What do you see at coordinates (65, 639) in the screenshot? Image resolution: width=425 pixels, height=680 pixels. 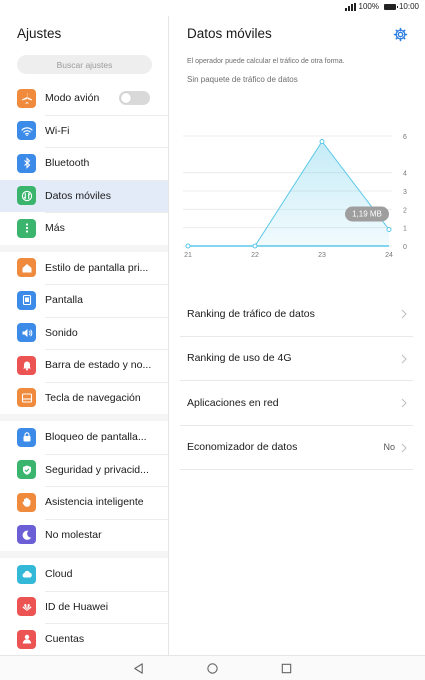 I see `sidebar-item-label: Cuentas` at bounding box center [65, 639].